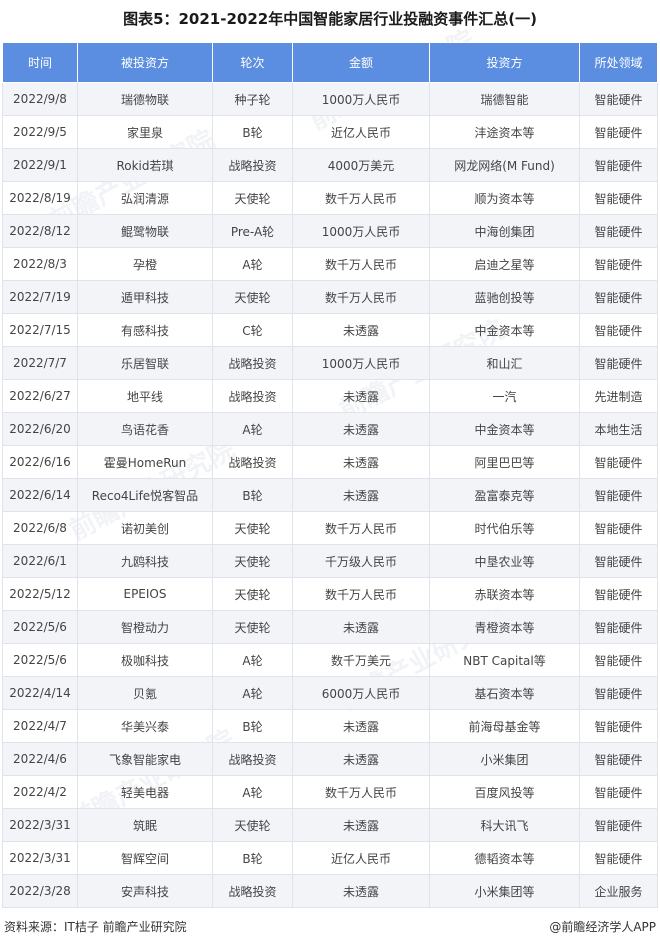 This screenshot has width=660, height=947. What do you see at coordinates (504, 792) in the screenshot?
I see `cell-investor: 百度风投等` at bounding box center [504, 792].